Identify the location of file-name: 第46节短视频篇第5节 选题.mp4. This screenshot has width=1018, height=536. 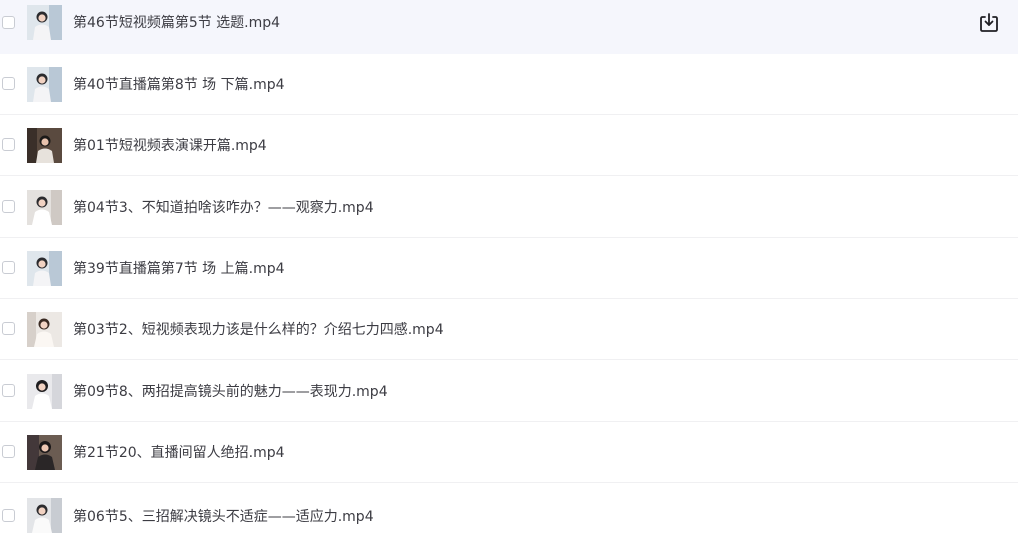
(176, 23).